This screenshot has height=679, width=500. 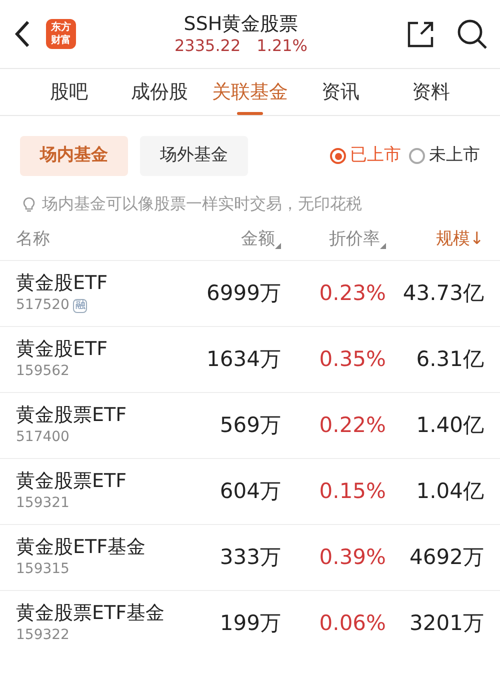 I want to click on column-header: 名称, so click(x=33, y=240).